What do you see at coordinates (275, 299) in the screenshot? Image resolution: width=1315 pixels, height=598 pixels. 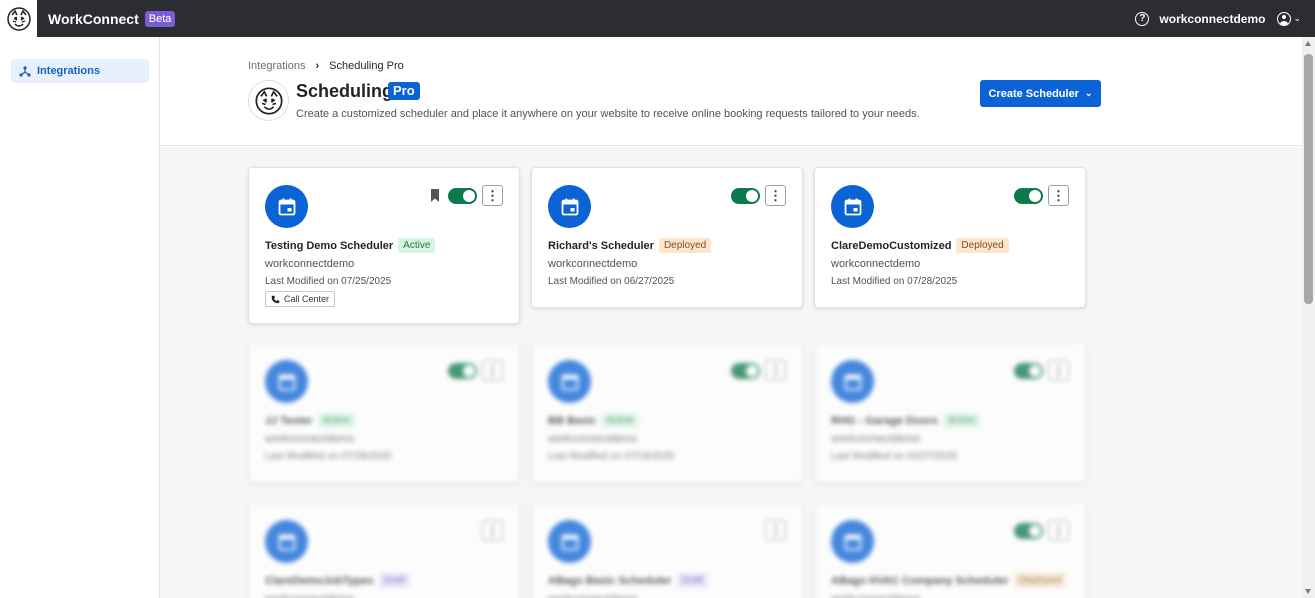 I see `phone-icon` at bounding box center [275, 299].